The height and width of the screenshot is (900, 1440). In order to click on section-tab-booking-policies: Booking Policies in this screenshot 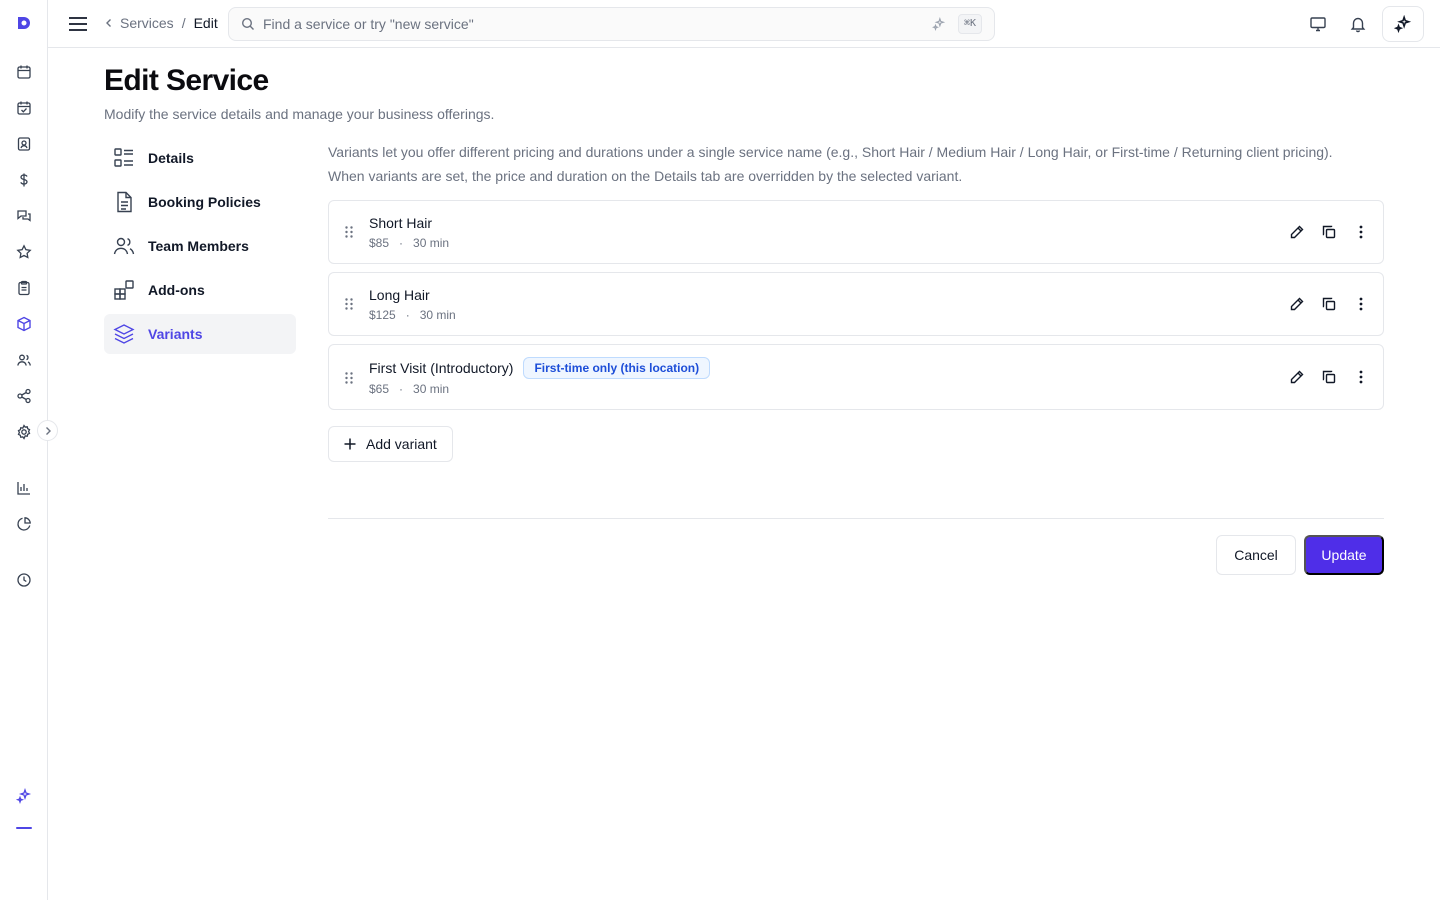, I will do `click(200, 202)`.